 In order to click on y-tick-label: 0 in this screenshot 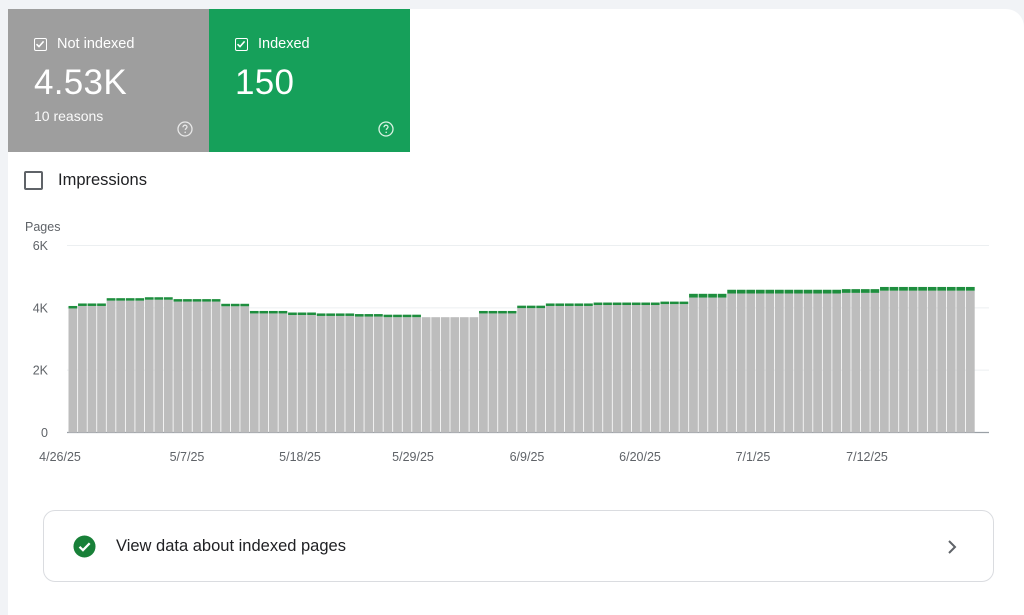, I will do `click(44, 433)`.